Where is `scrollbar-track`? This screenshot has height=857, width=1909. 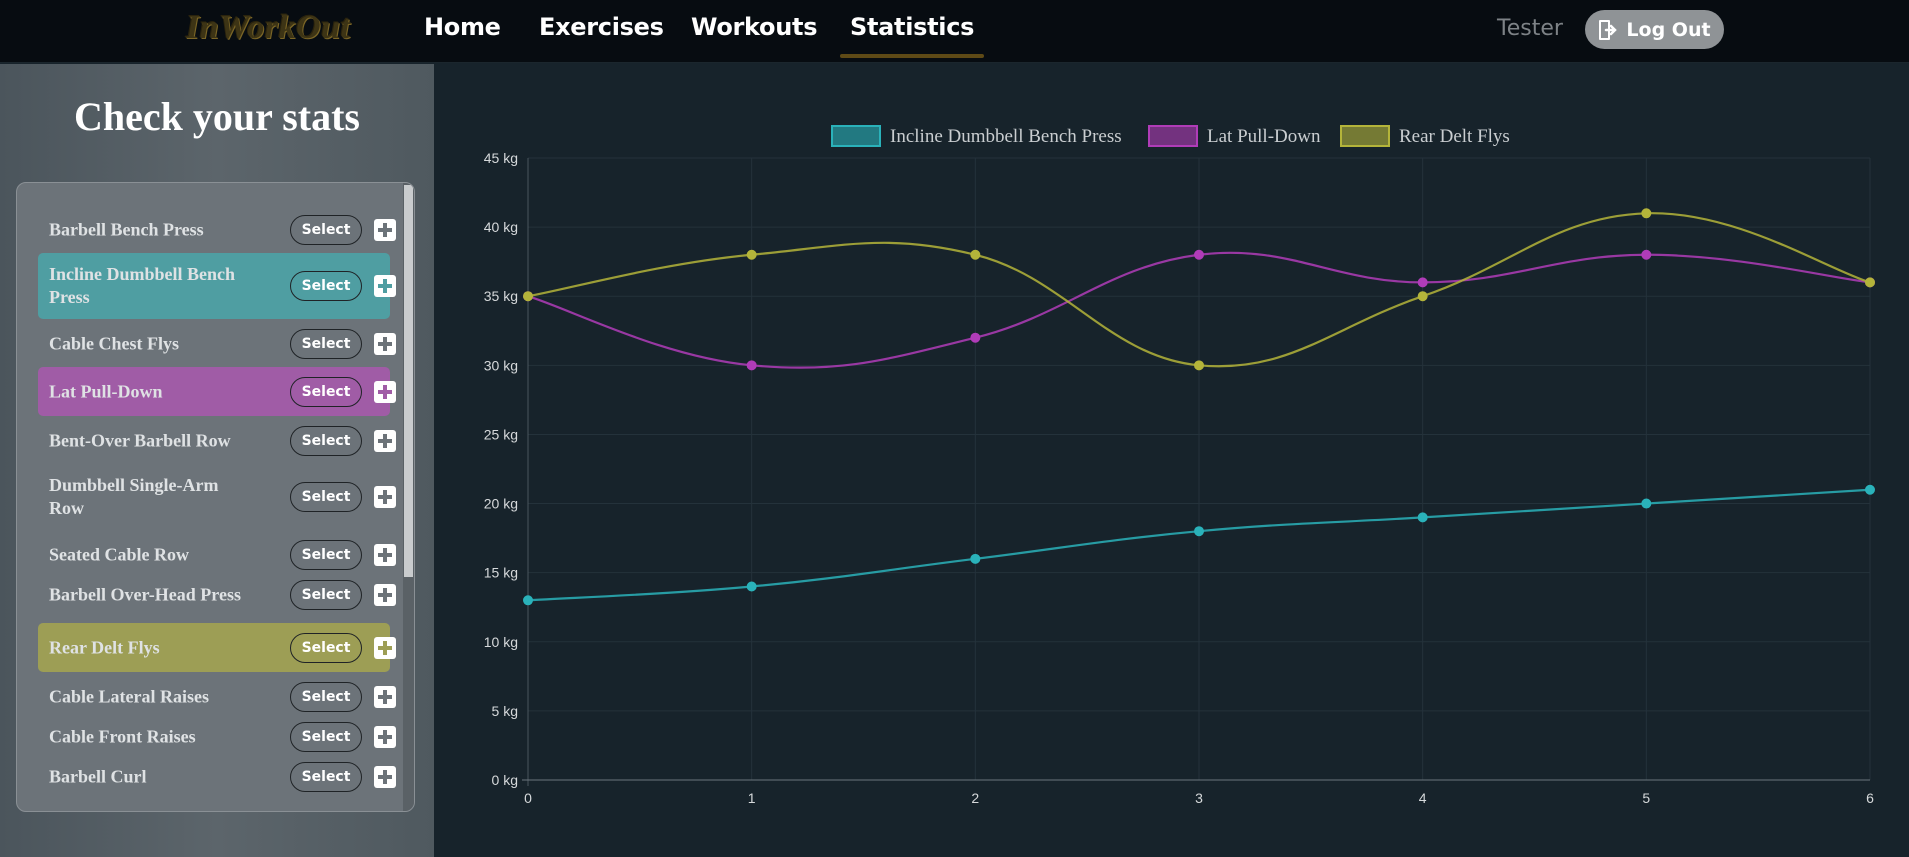 scrollbar-track is located at coordinates (408, 497).